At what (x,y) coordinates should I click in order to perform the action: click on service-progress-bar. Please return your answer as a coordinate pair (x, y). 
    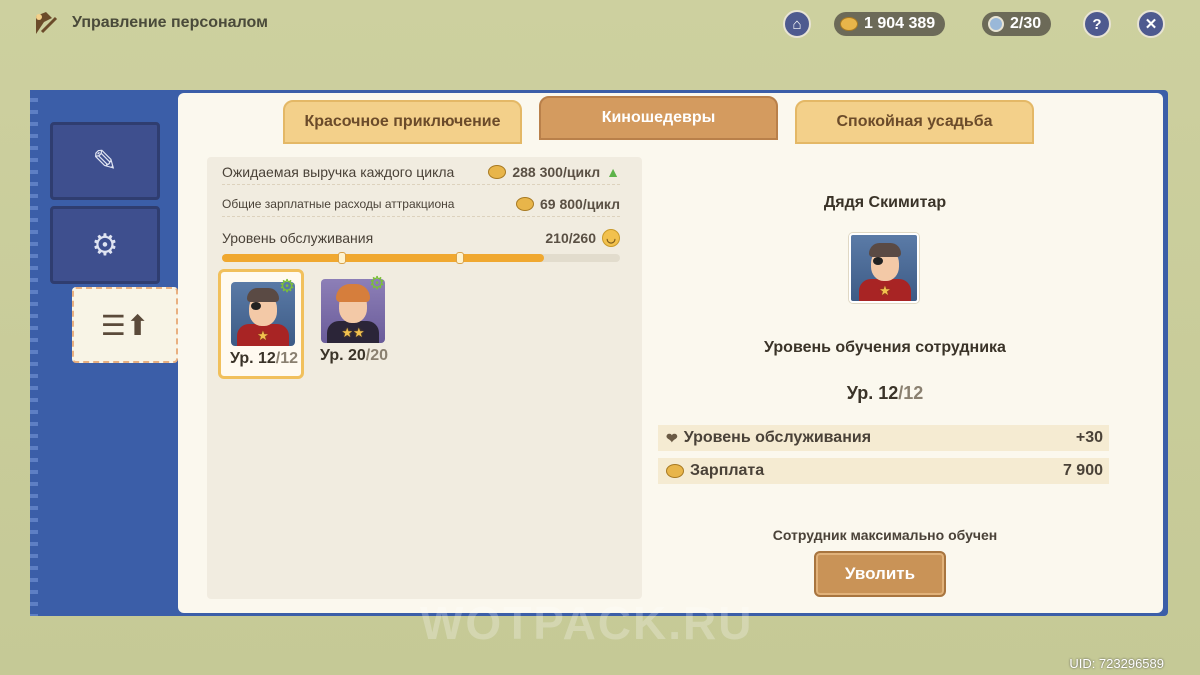
    Looking at the image, I should click on (421, 258).